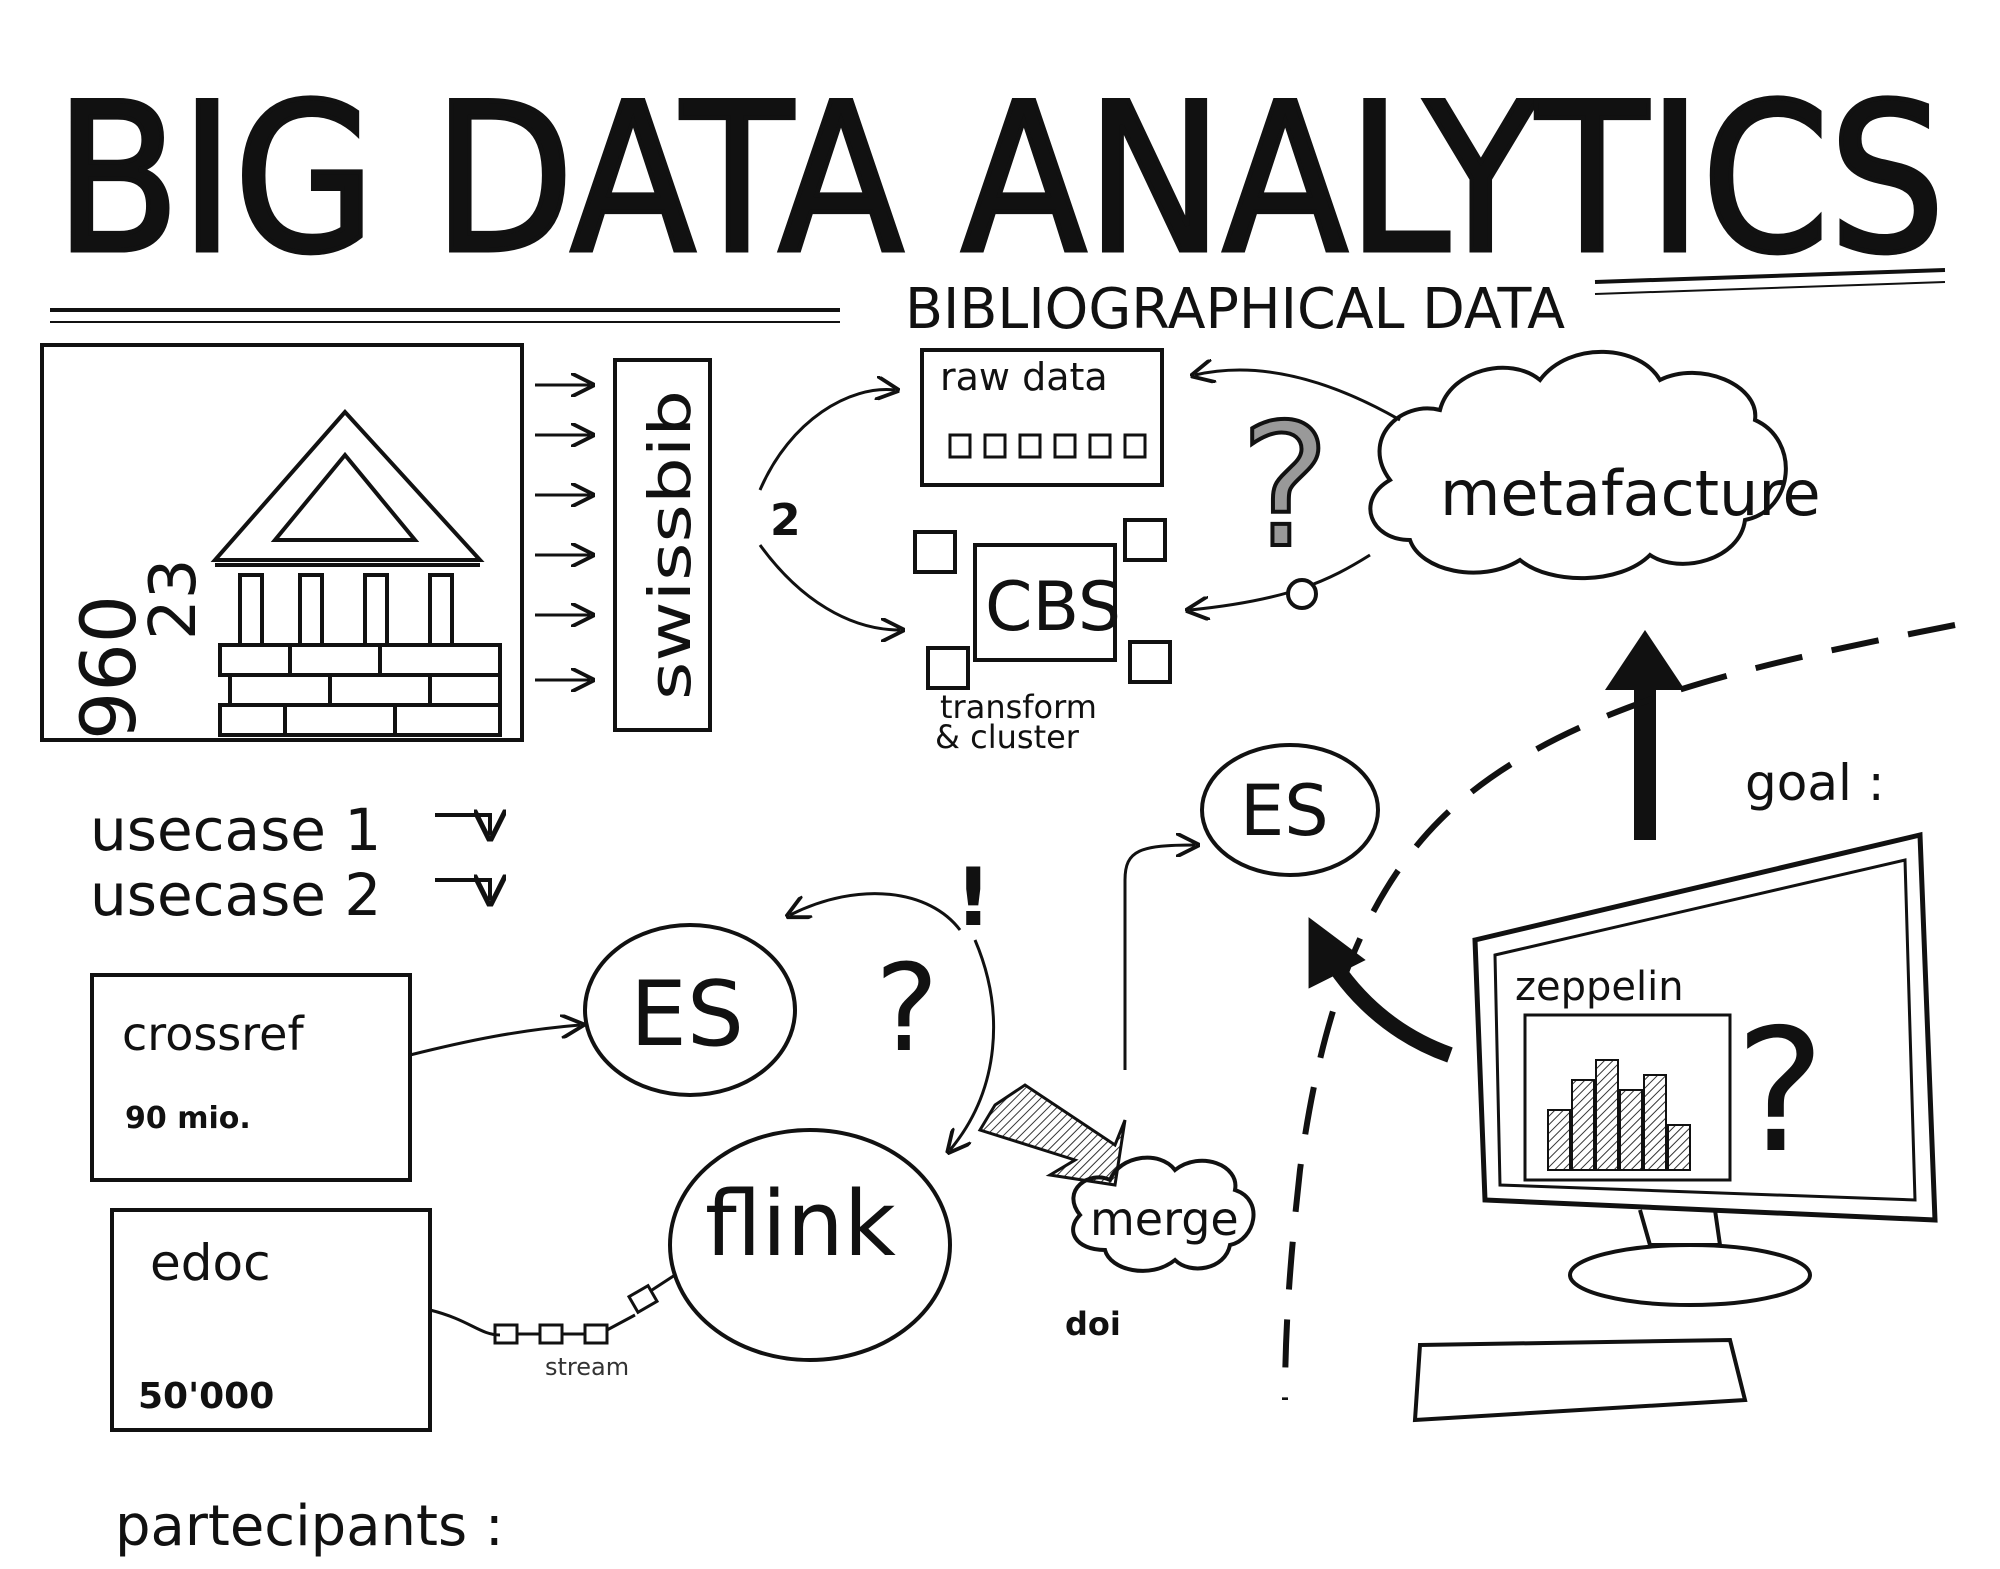 Image resolution: width=2000 pixels, height=1569 pixels. I want to click on question-mark-3: ?, so click(907, 1009).